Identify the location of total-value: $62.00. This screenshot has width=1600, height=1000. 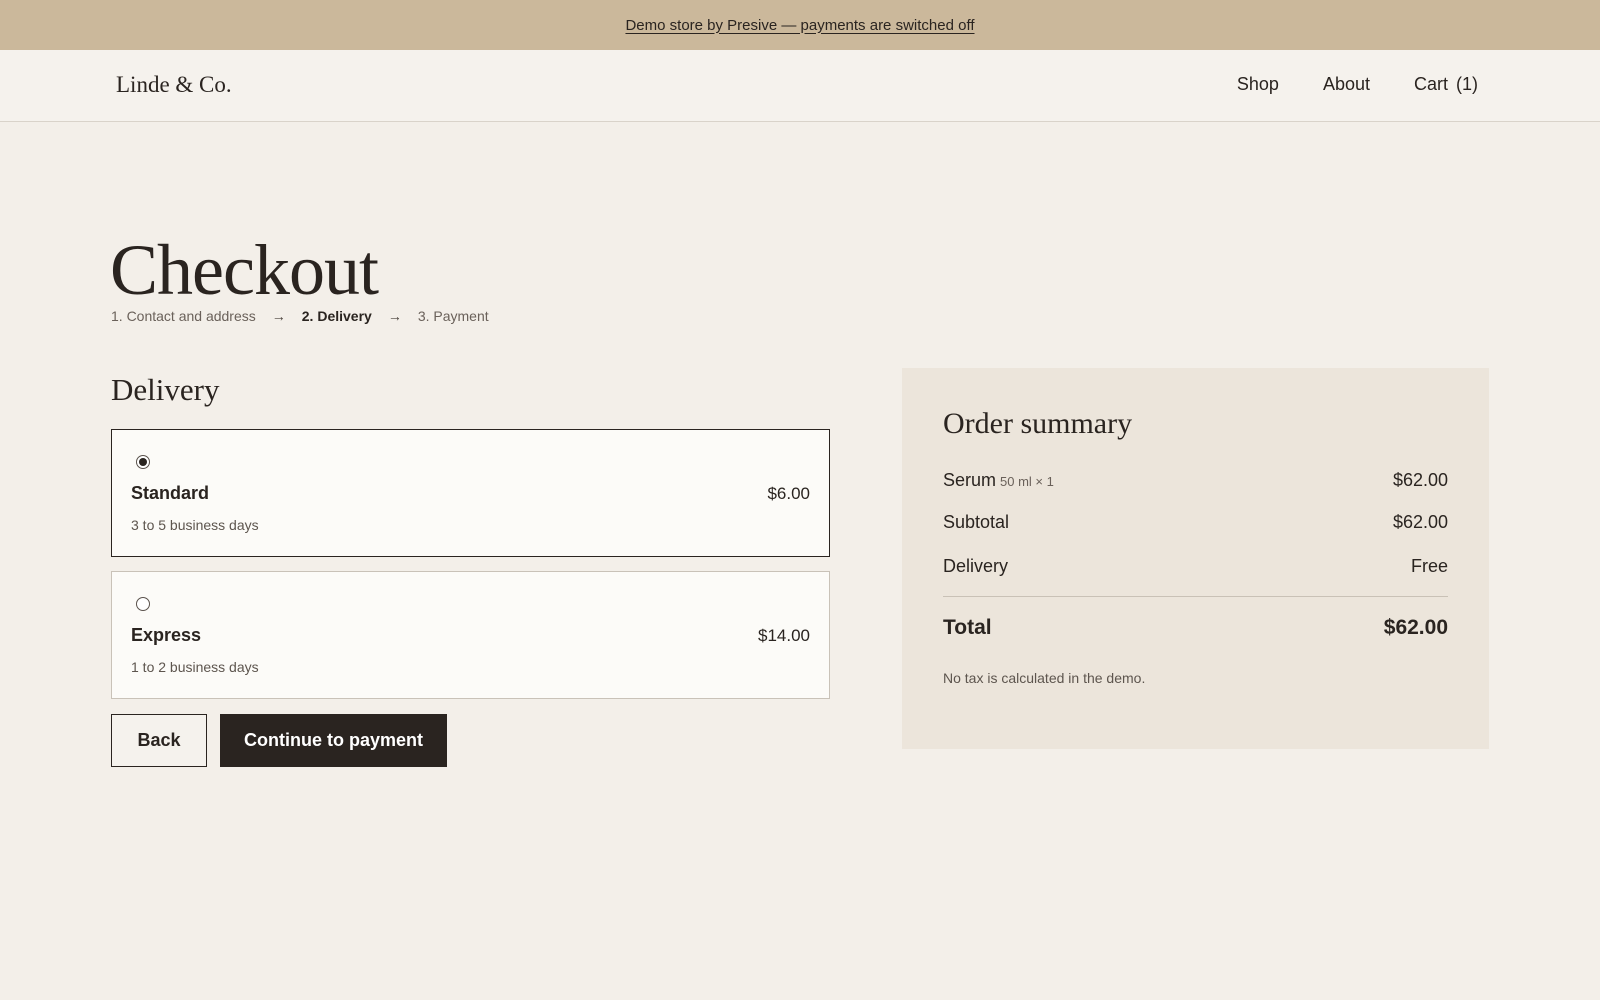
(1415, 627).